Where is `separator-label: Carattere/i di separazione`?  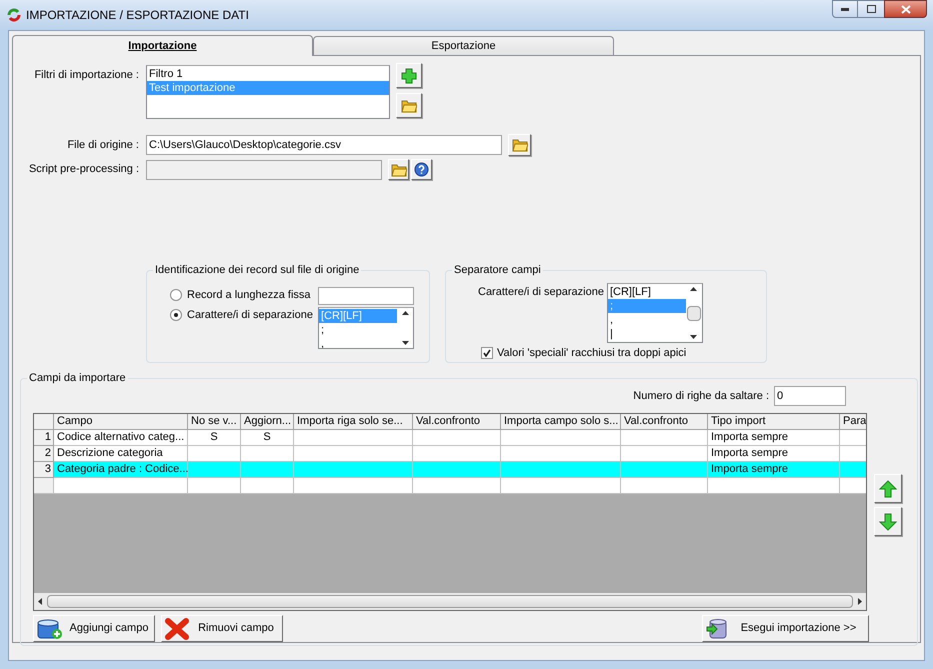
separator-label: Carattere/i di separazione is located at coordinates (541, 292).